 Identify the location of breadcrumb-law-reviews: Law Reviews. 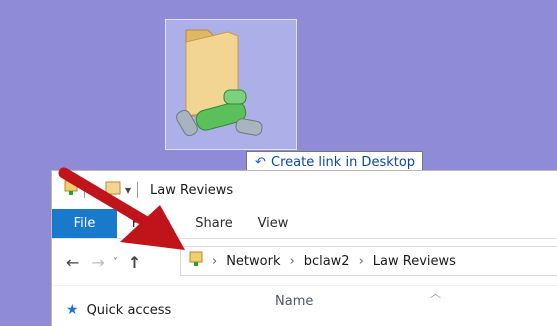
(414, 261).